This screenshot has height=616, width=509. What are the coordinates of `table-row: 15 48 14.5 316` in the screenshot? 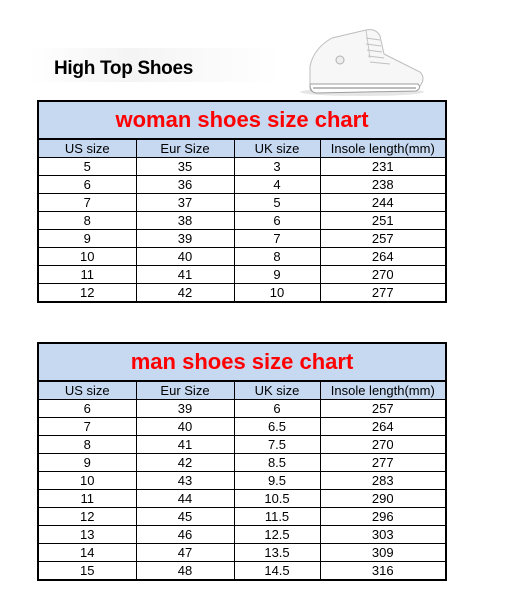 It's located at (242, 571).